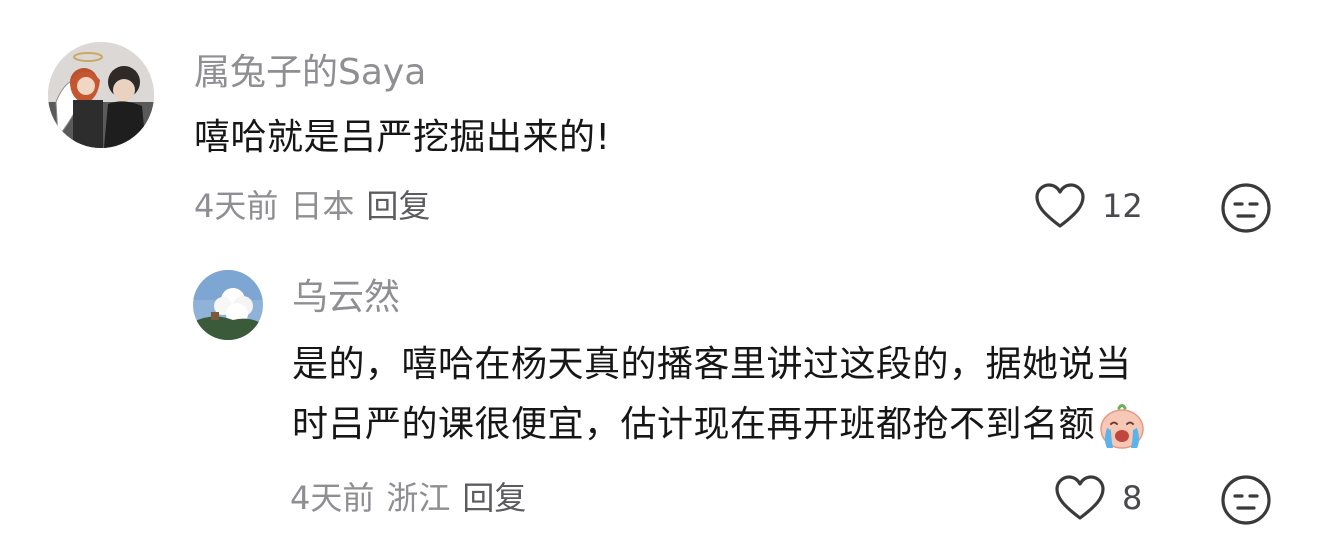 Image resolution: width=1320 pixels, height=545 pixels. Describe the element at coordinates (712, 364) in the screenshot. I see `comment-text-line: 是的，嘻哈在杨天真的播客里讲过这段的，据她说当` at that location.